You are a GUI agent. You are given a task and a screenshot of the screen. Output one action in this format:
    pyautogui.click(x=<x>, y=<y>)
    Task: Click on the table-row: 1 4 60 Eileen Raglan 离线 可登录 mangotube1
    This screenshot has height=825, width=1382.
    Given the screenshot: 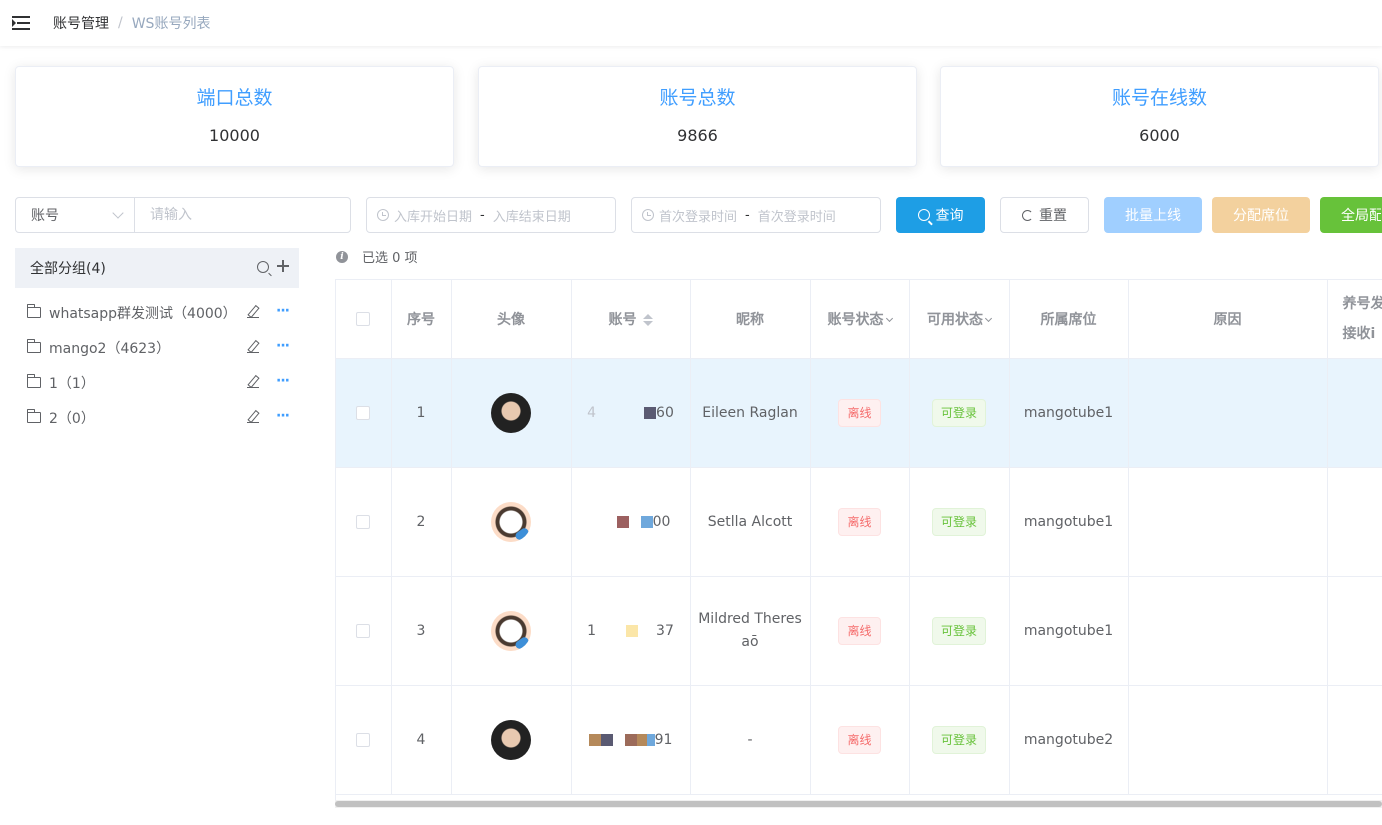 What is the action you would take?
    pyautogui.click(x=859, y=413)
    